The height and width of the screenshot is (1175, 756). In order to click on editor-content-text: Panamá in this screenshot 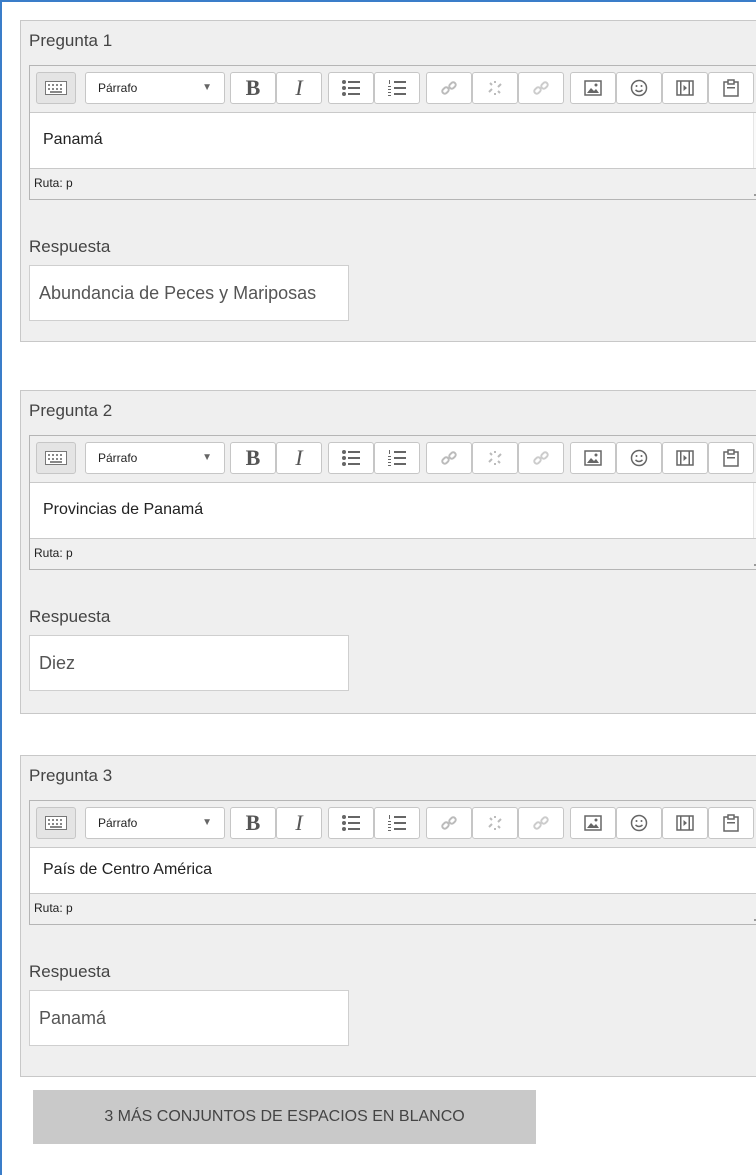, I will do `click(73, 139)`.